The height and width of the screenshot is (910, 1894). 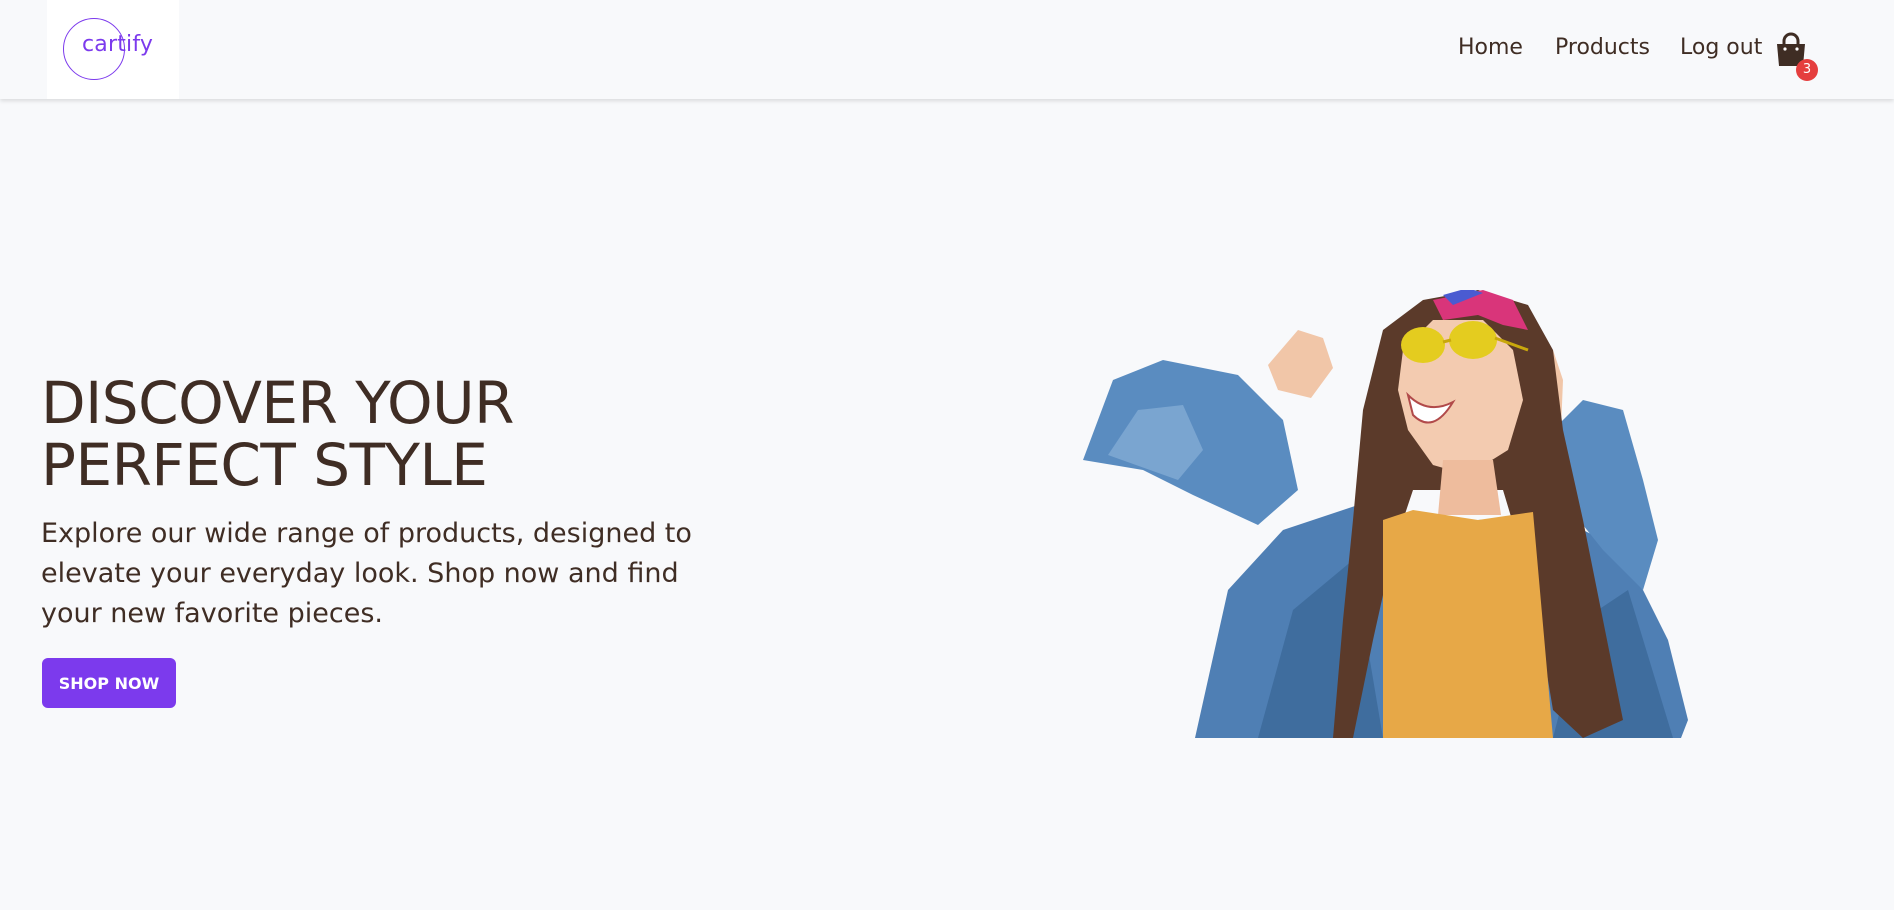 What do you see at coordinates (1721, 47) in the screenshot?
I see `nav-logout-link: Log out` at bounding box center [1721, 47].